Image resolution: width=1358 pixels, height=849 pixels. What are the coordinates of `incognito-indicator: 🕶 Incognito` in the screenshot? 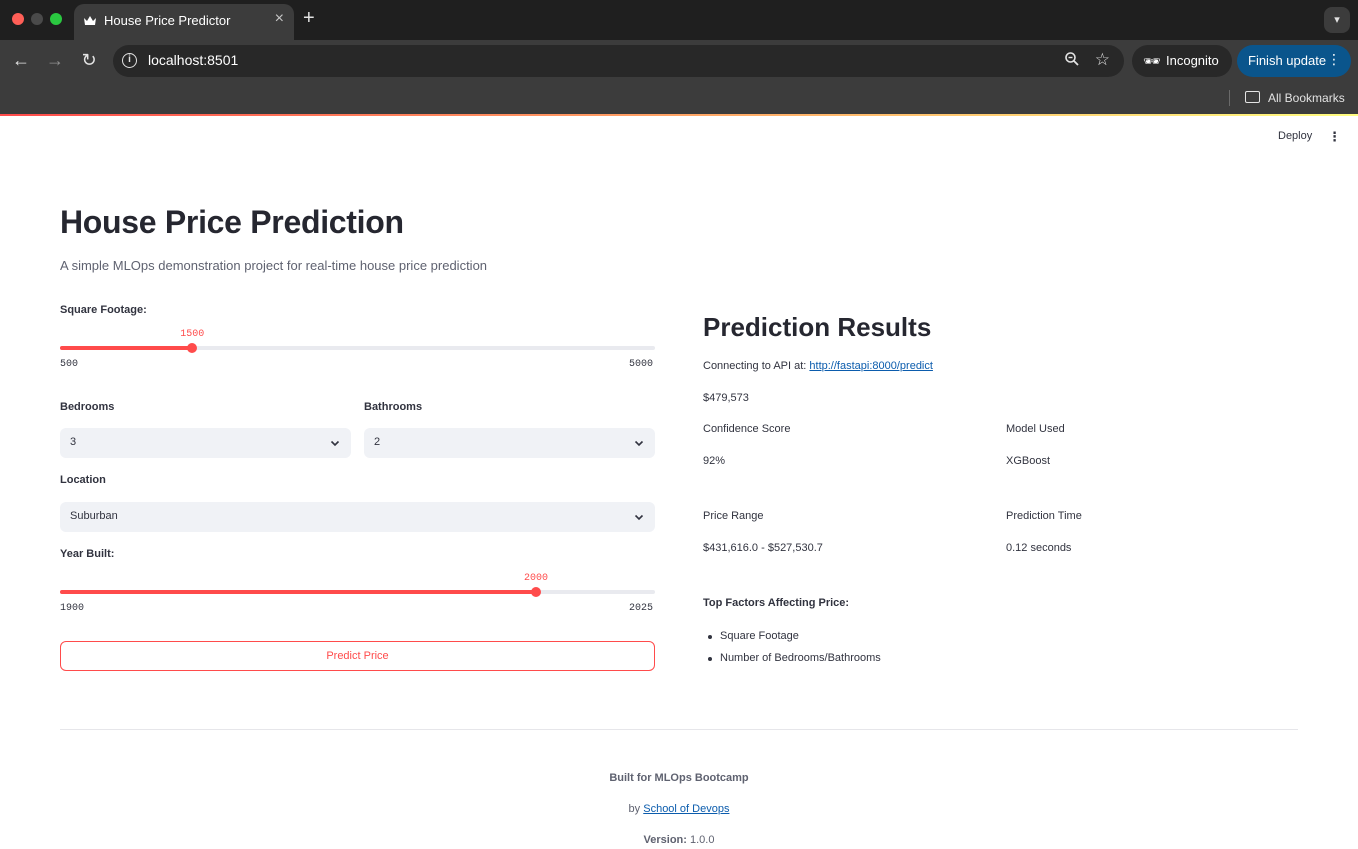 It's located at (1182, 61).